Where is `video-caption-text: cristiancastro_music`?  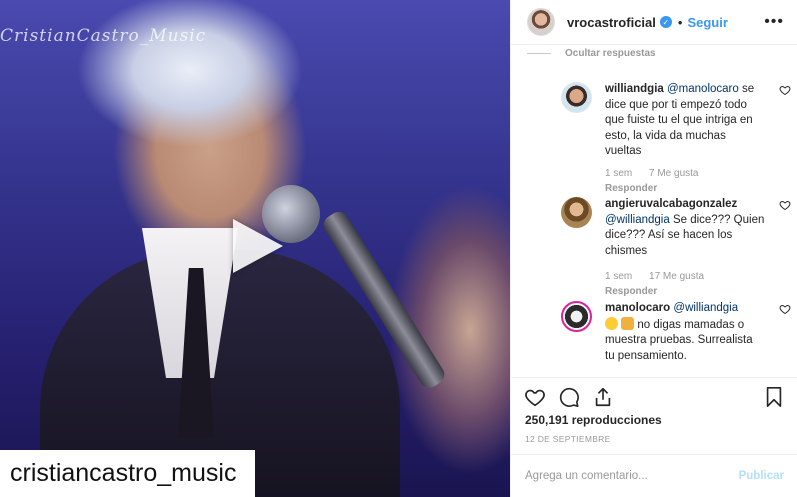 video-caption-text: cristiancastro_music is located at coordinates (123, 473).